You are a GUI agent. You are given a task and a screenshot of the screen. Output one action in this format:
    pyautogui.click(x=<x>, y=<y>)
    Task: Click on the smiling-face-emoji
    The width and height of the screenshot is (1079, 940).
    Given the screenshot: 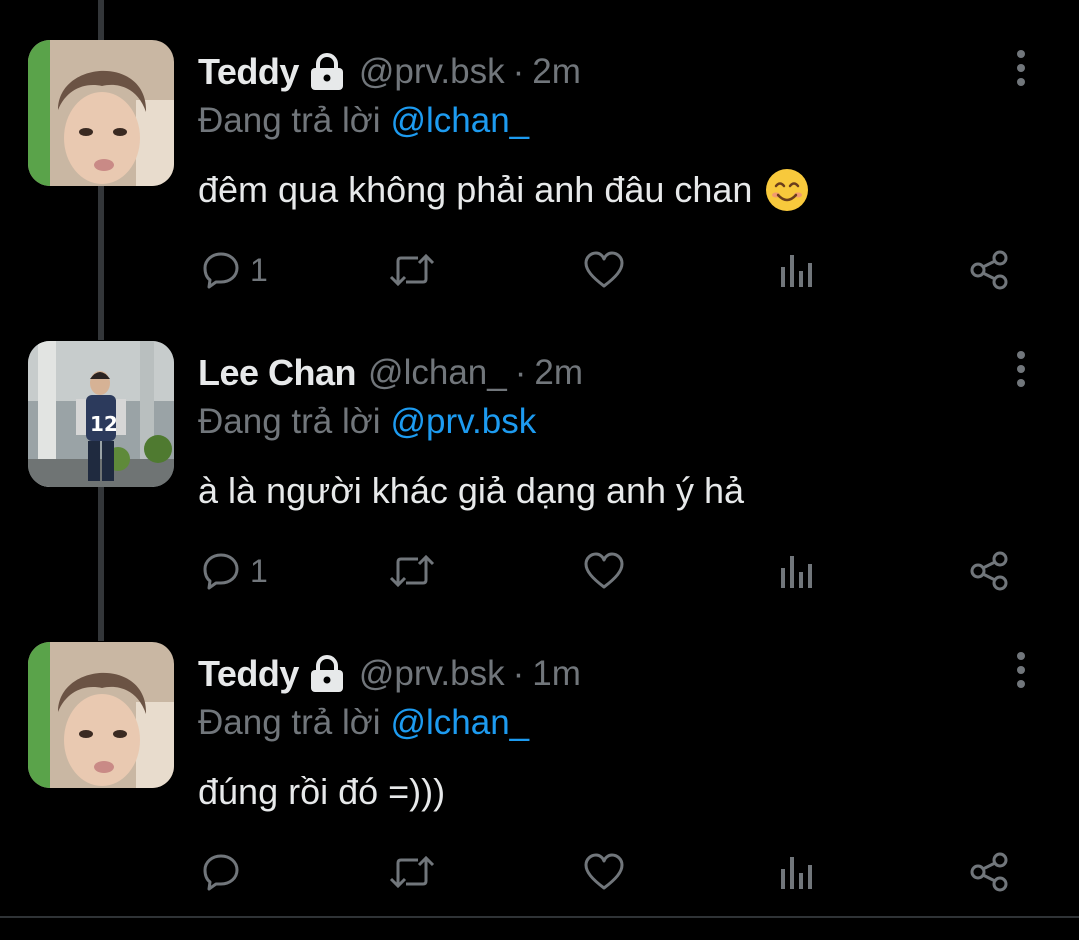 What is the action you would take?
    pyautogui.click(x=787, y=190)
    